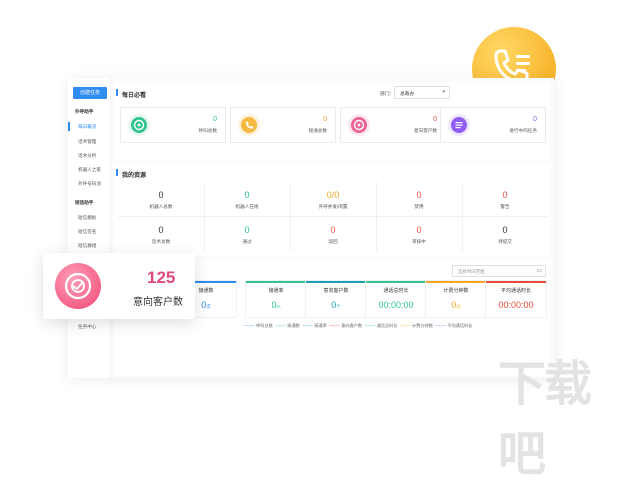 This screenshot has width=626, height=484. I want to click on daily-title: 每日必看, so click(134, 96).